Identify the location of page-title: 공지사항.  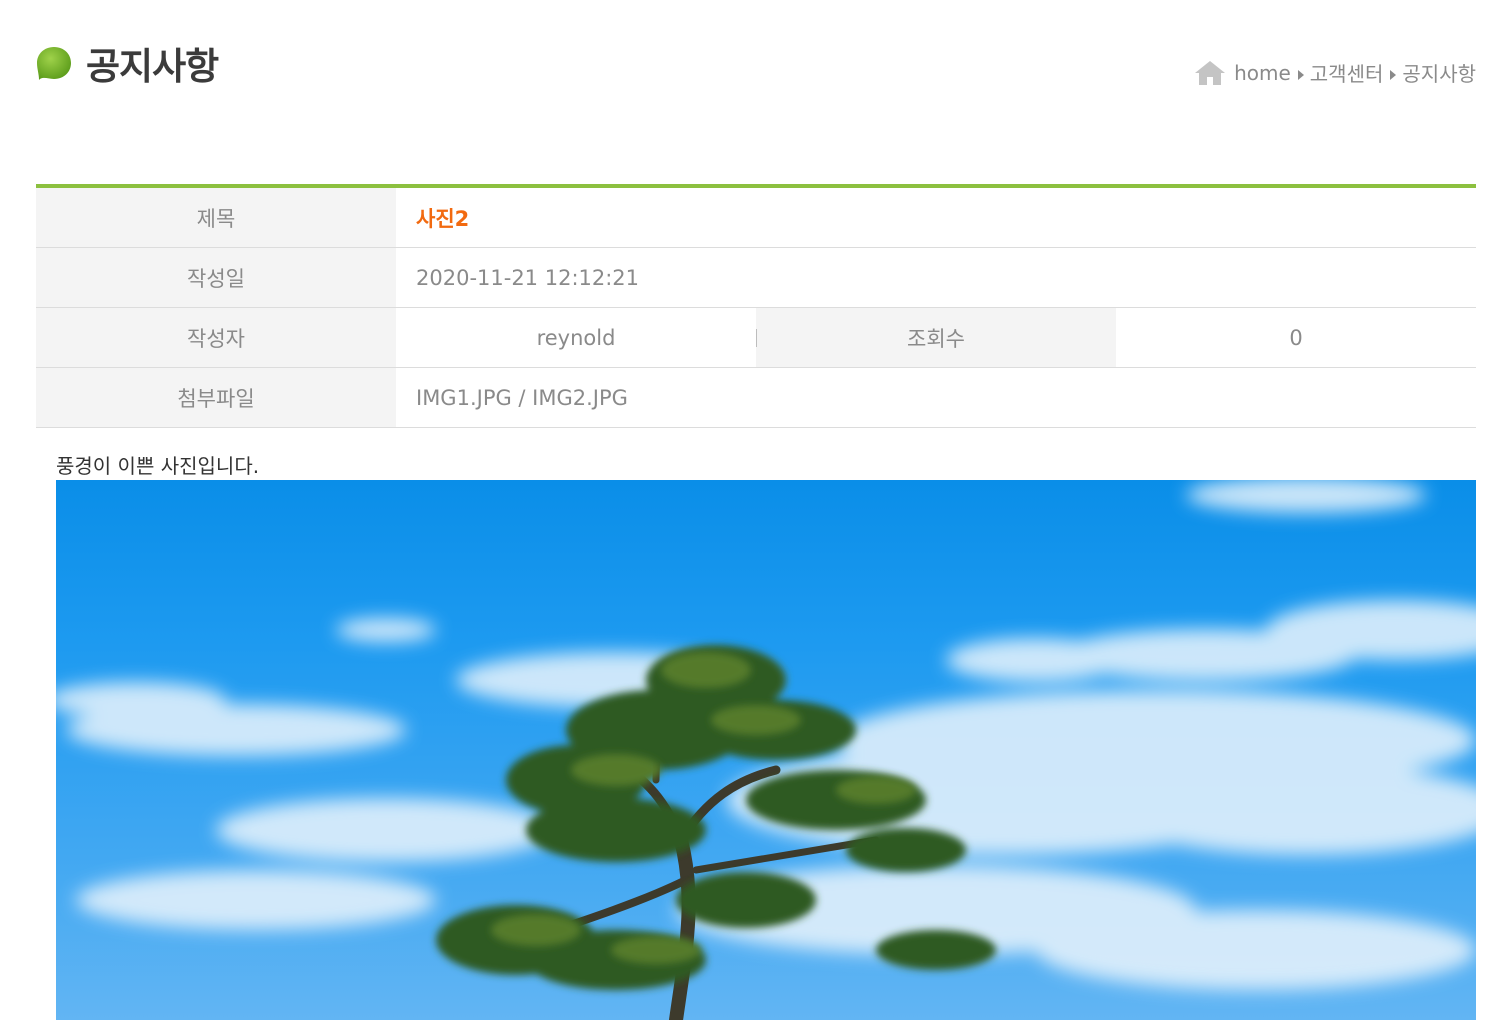
(152, 66).